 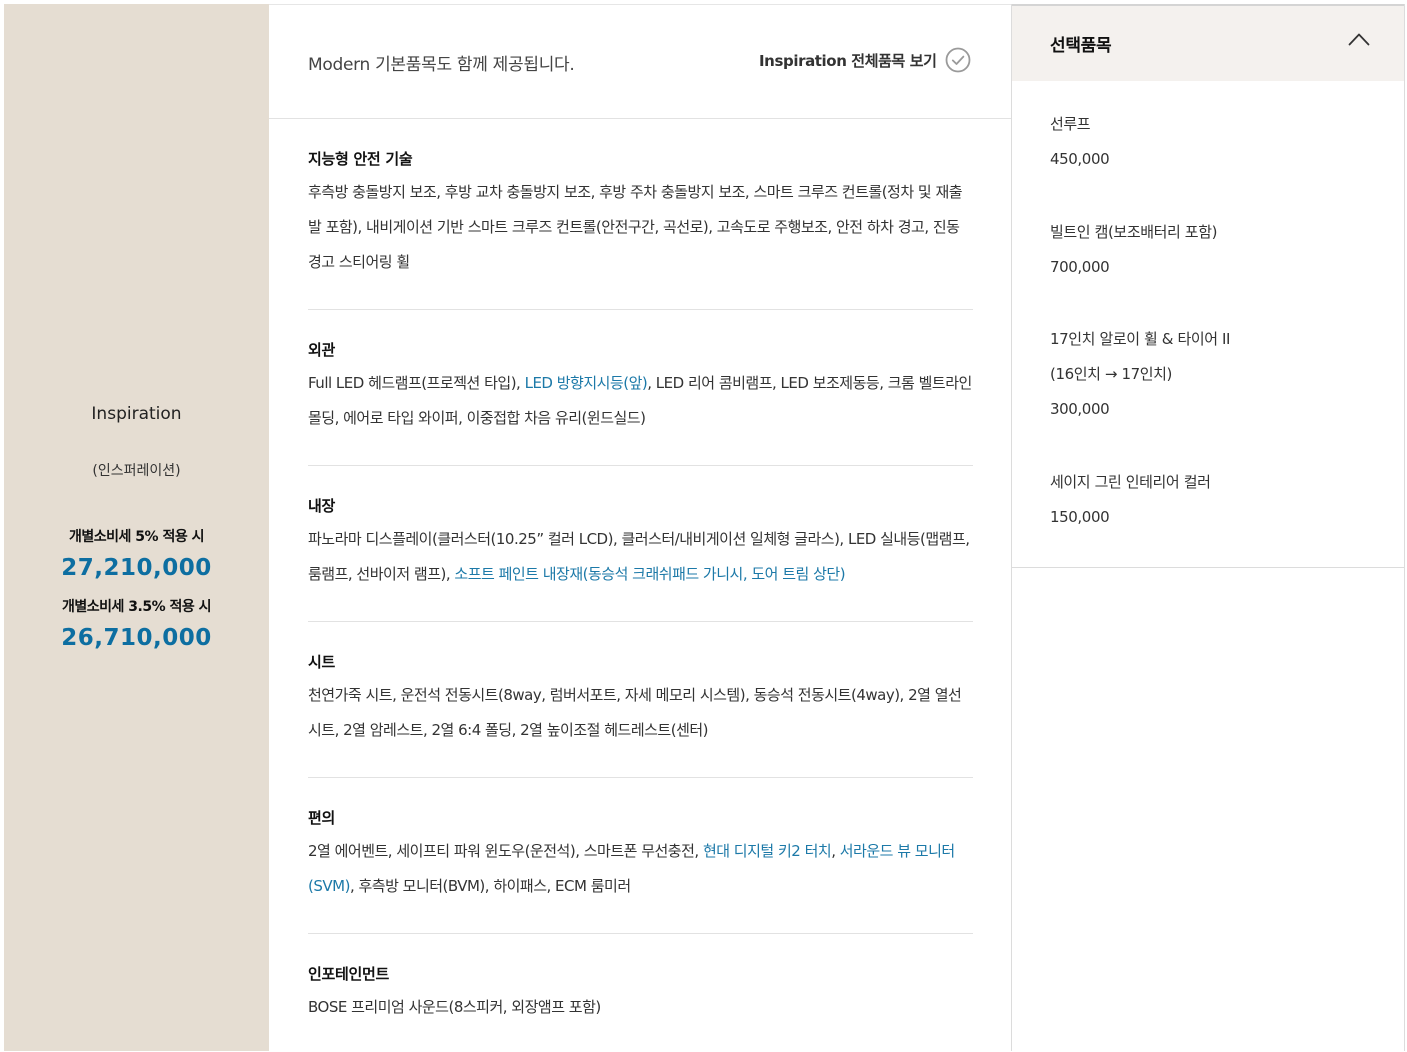 I want to click on option-name: 선루프, so click(x=1070, y=124).